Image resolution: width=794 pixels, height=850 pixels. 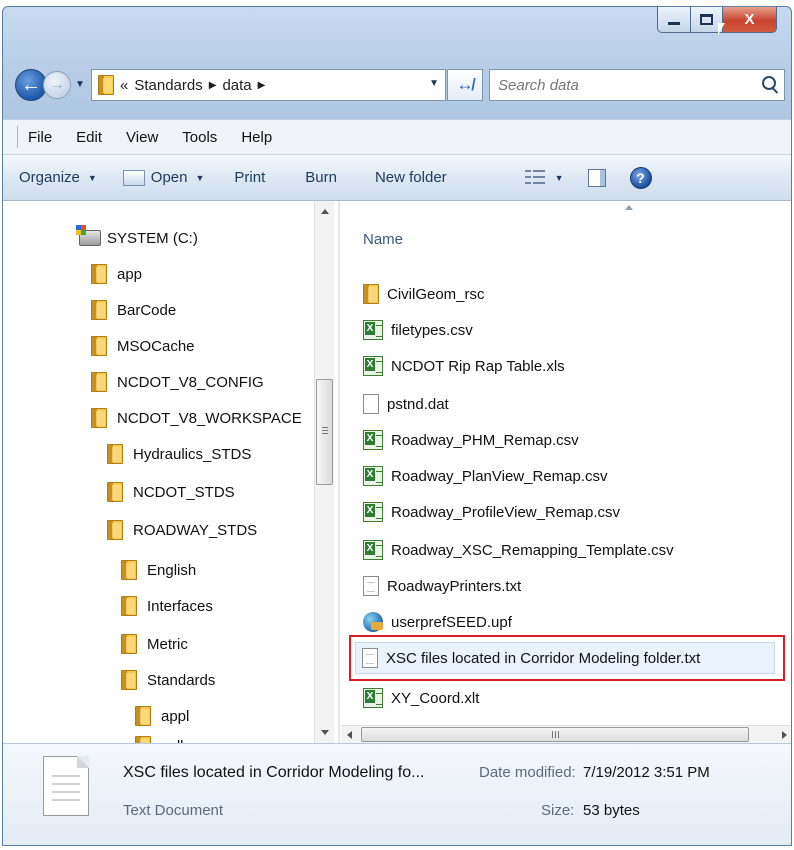 I want to click on preview-pane-button, so click(x=596, y=177).